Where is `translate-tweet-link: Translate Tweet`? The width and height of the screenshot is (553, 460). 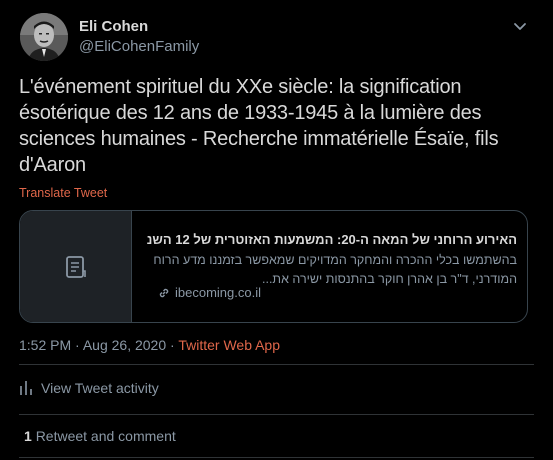 translate-tweet-link: Translate Tweet is located at coordinates (63, 193).